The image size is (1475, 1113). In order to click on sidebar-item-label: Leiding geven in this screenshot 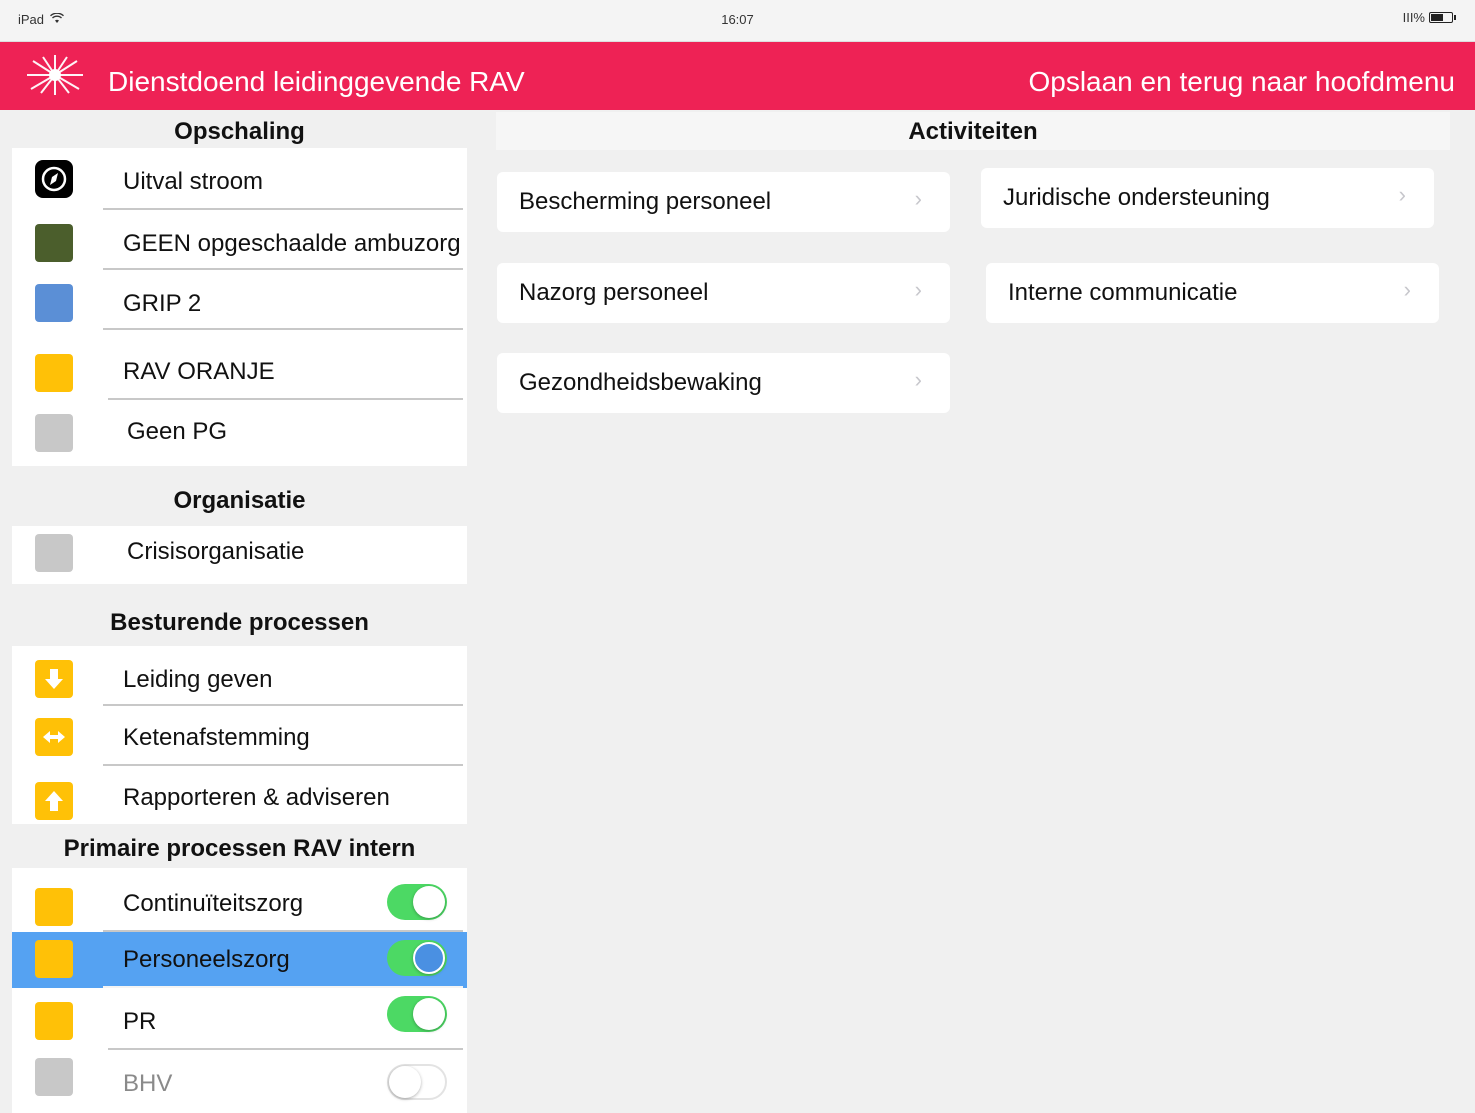, I will do `click(198, 679)`.